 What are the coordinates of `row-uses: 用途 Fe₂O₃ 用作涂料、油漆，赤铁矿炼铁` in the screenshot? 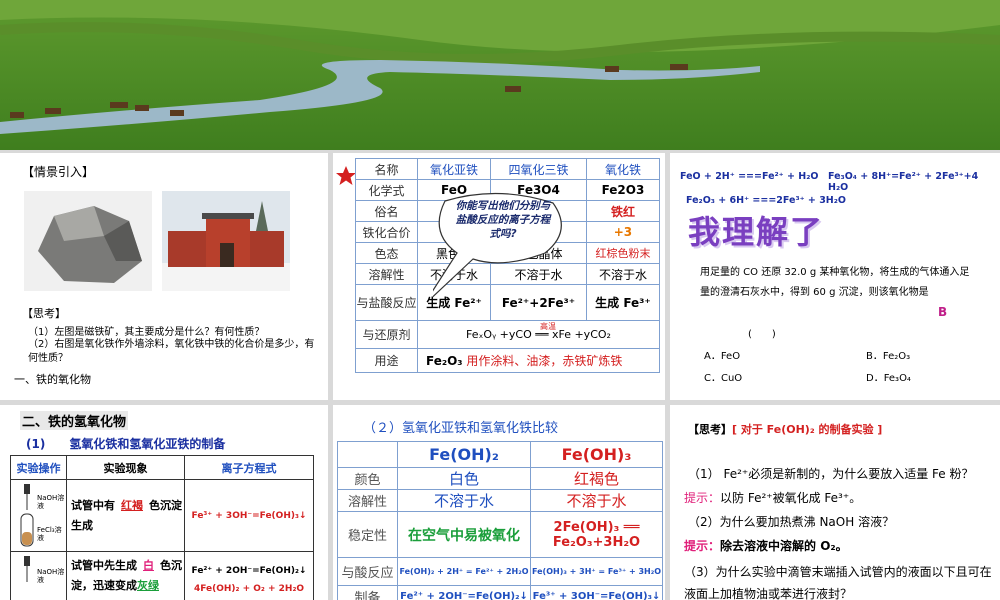 It's located at (507, 360).